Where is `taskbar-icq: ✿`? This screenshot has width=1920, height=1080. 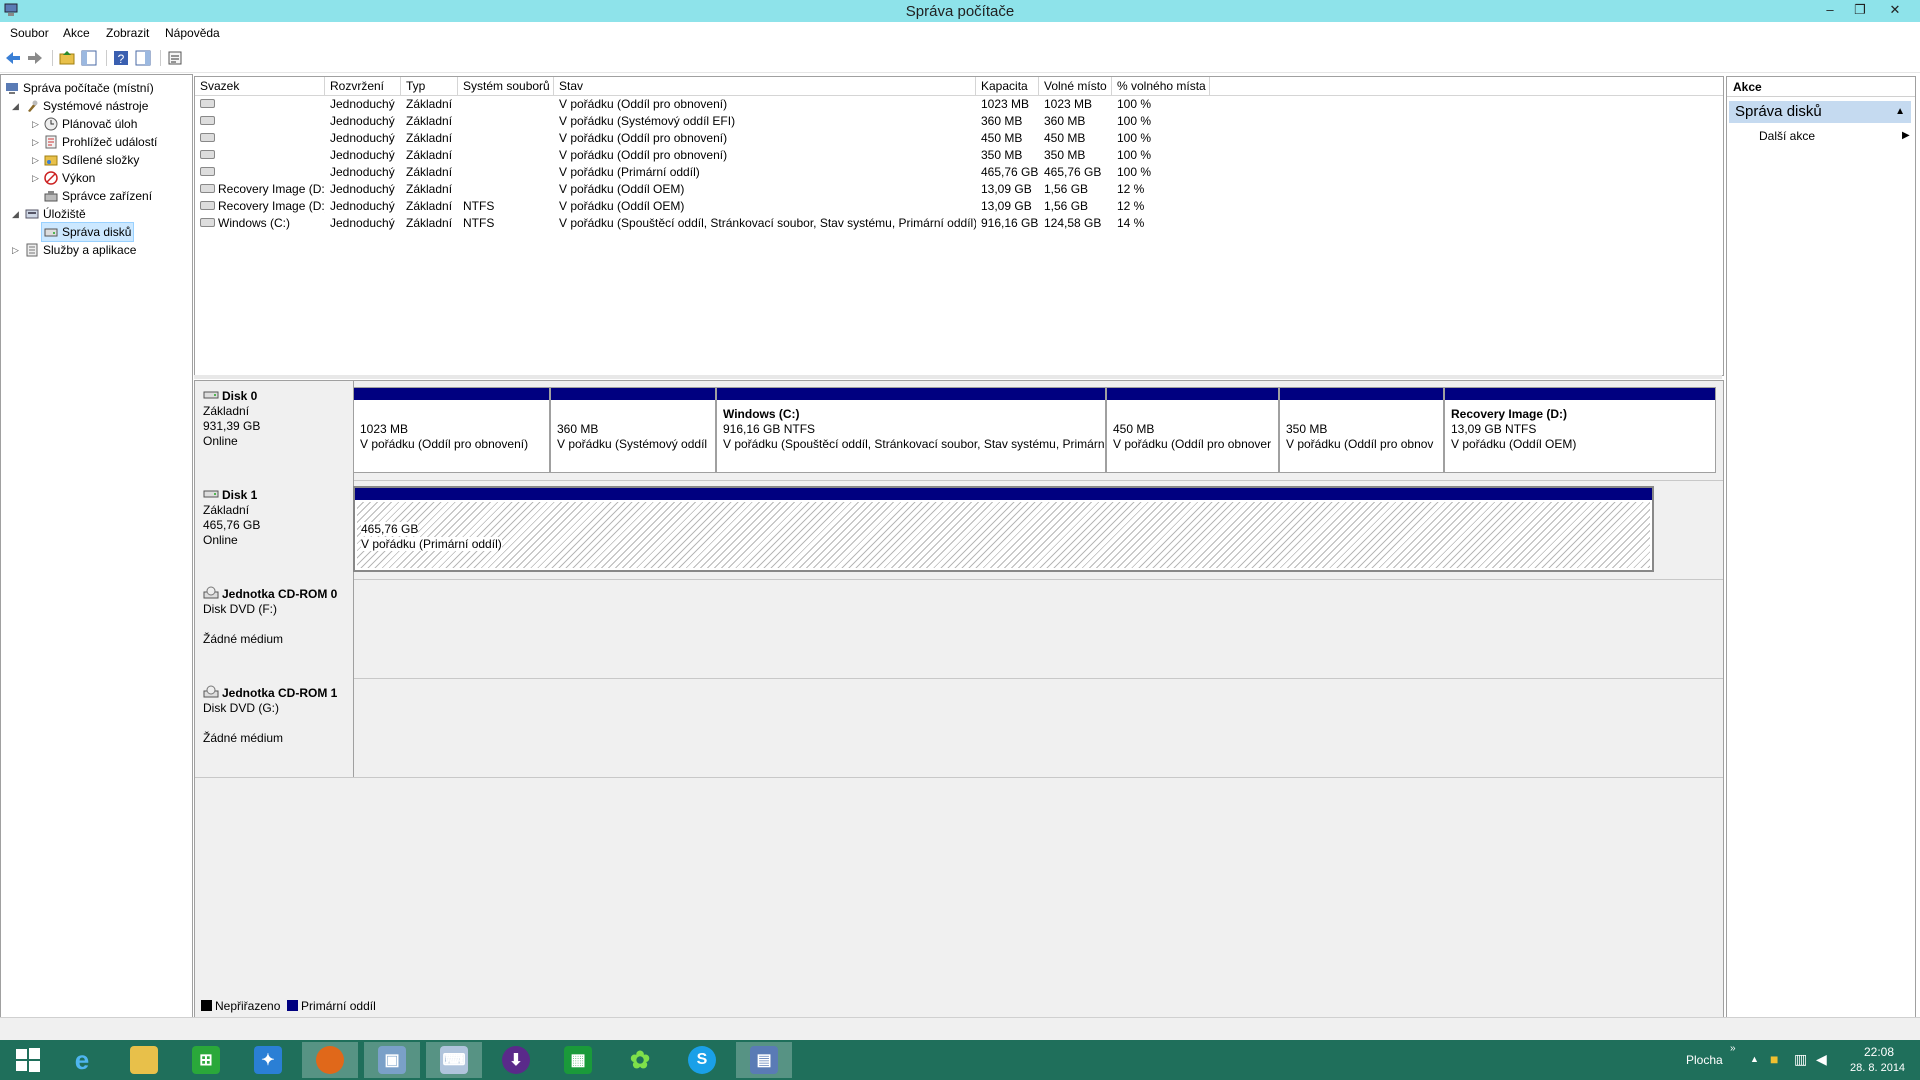
taskbar-icq: ✿ is located at coordinates (640, 1060).